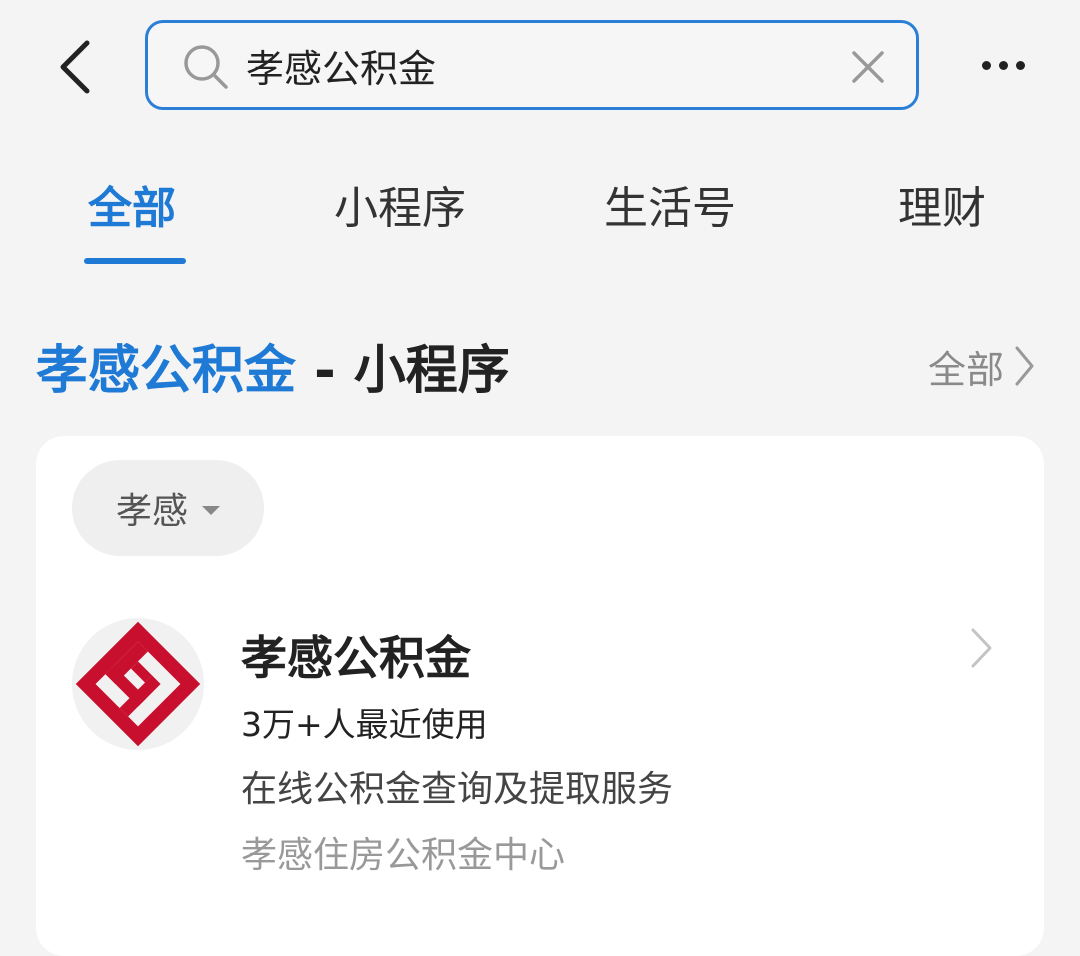 Image resolution: width=1080 pixels, height=956 pixels. What do you see at coordinates (400, 204) in the screenshot?
I see `tab-mini-program: 小程序` at bounding box center [400, 204].